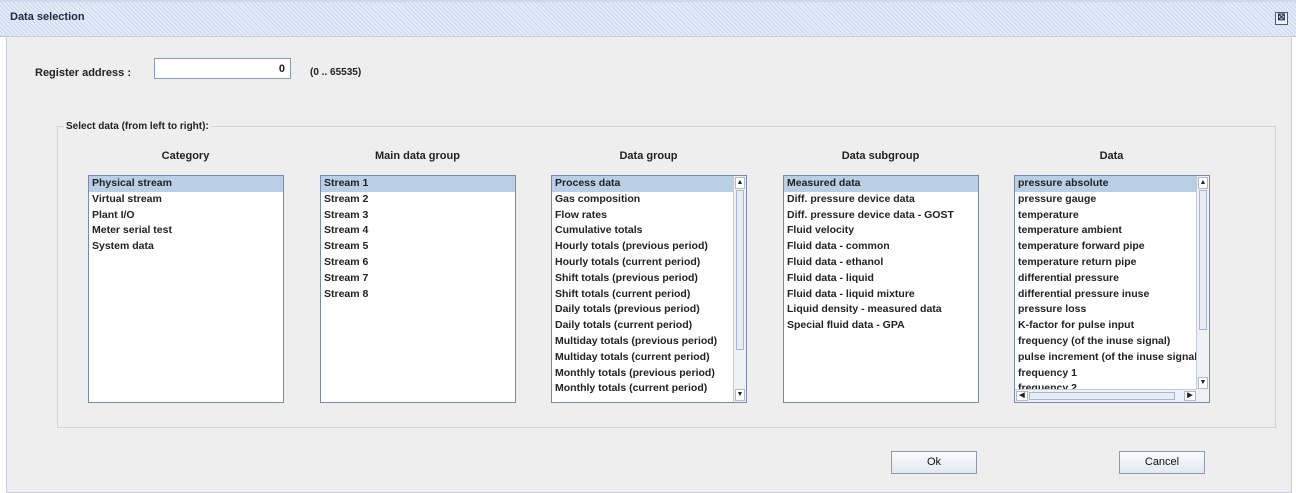 This screenshot has height=493, width=1296. Describe the element at coordinates (1162, 462) in the screenshot. I see `cancel-button: Cancel` at that location.